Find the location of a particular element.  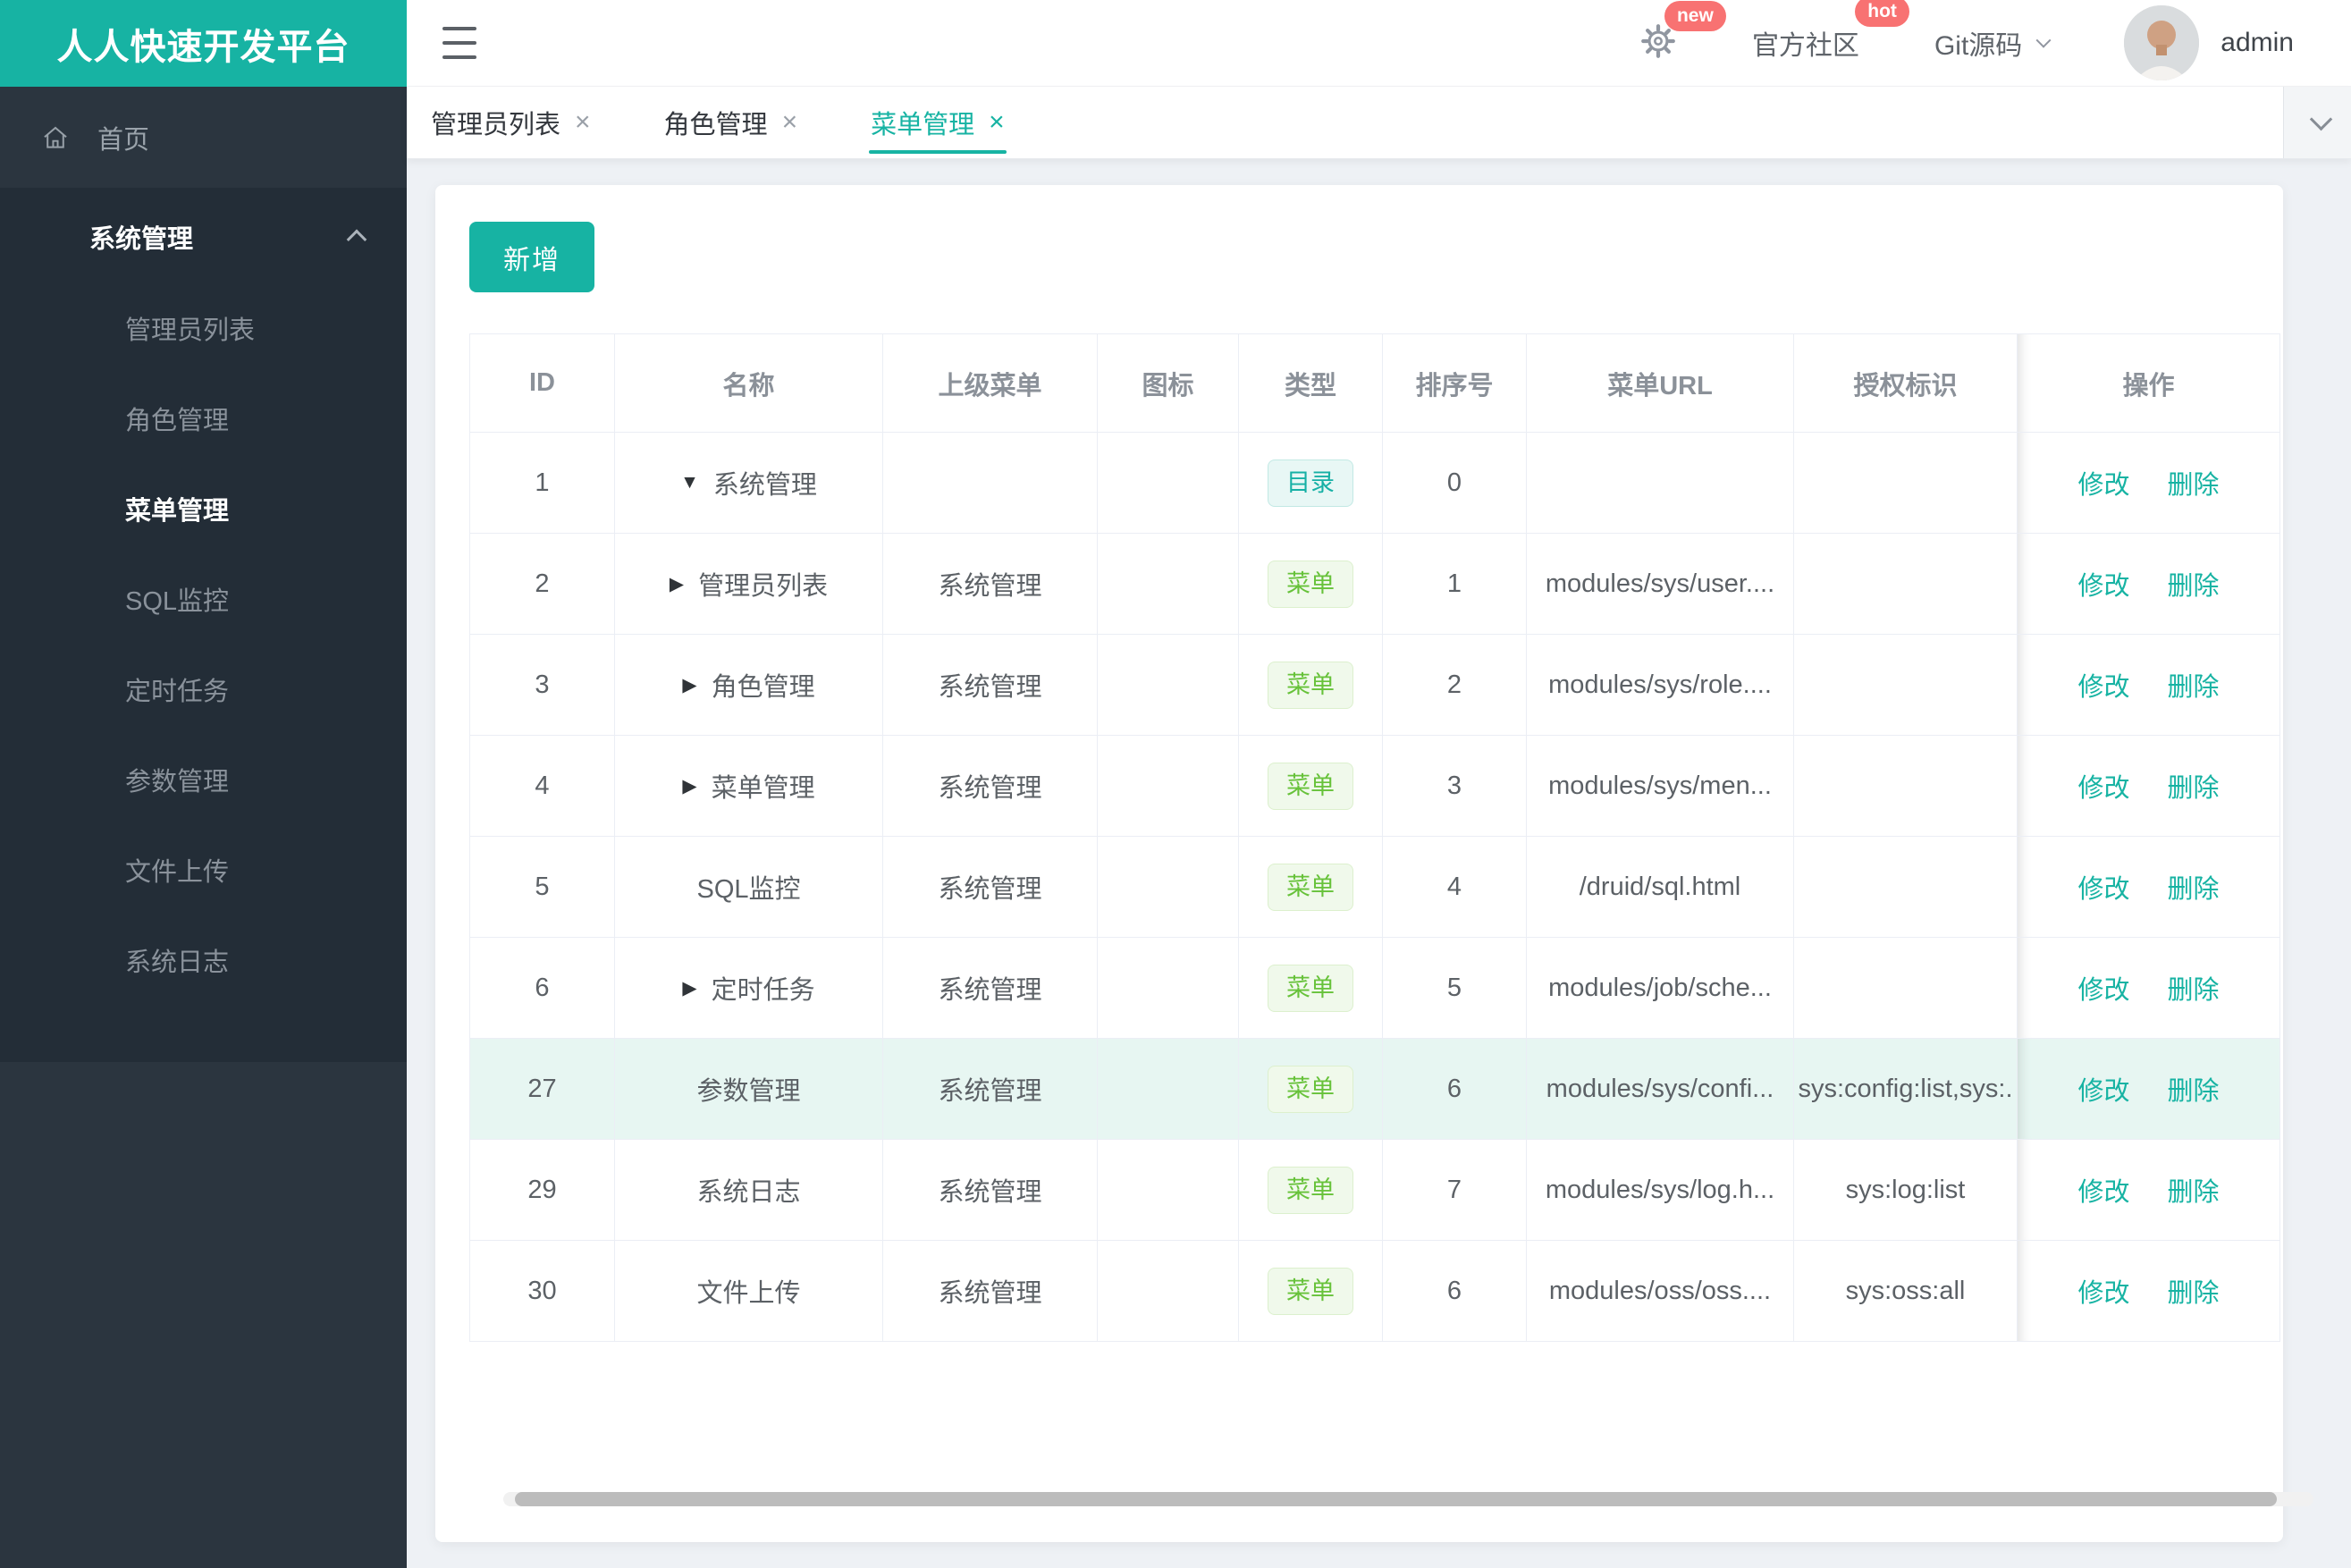

column-header: 名称 is located at coordinates (748, 383).